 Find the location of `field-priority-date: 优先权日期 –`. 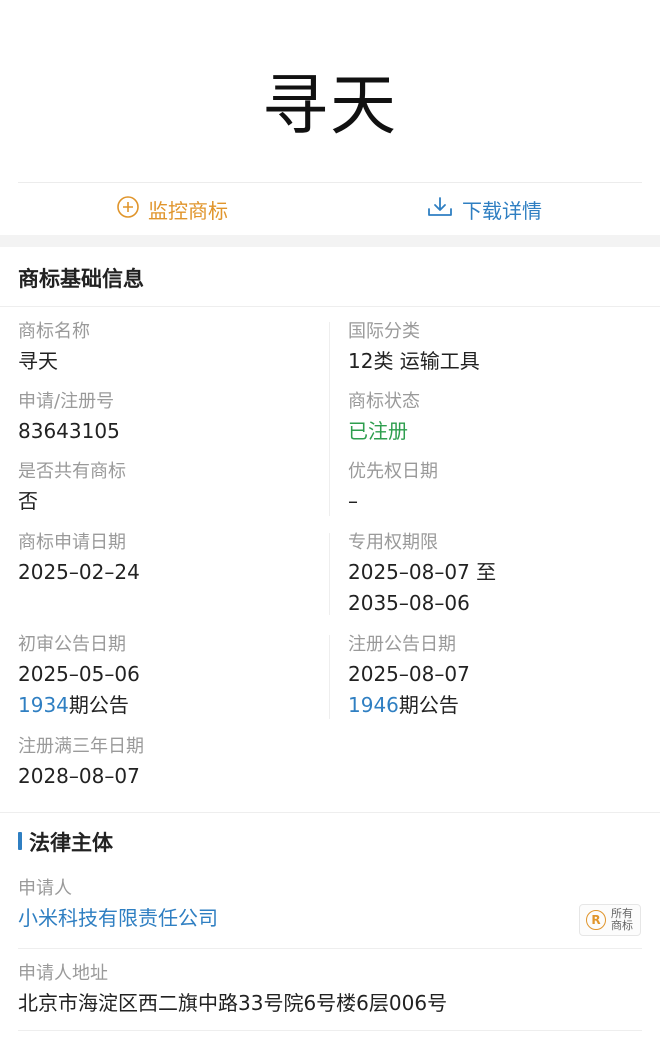

field-priority-date: 优先权日期 – is located at coordinates (393, 487).